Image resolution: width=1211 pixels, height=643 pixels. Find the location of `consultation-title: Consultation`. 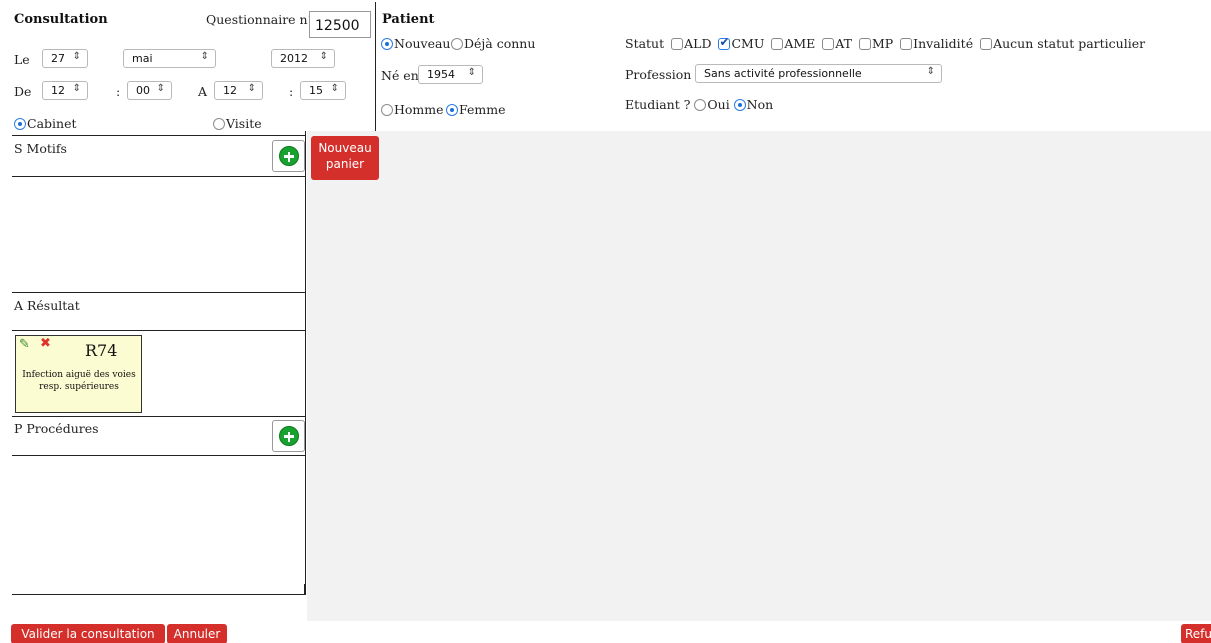

consultation-title: Consultation is located at coordinates (61, 19).